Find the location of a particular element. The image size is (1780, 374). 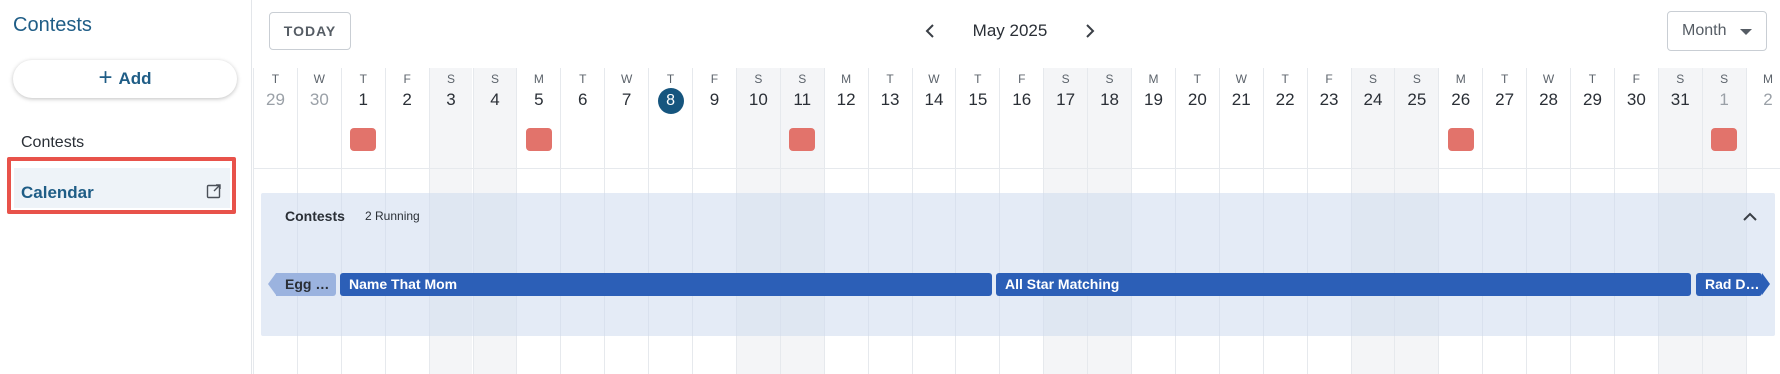

caret-down-icon is located at coordinates (1746, 32).